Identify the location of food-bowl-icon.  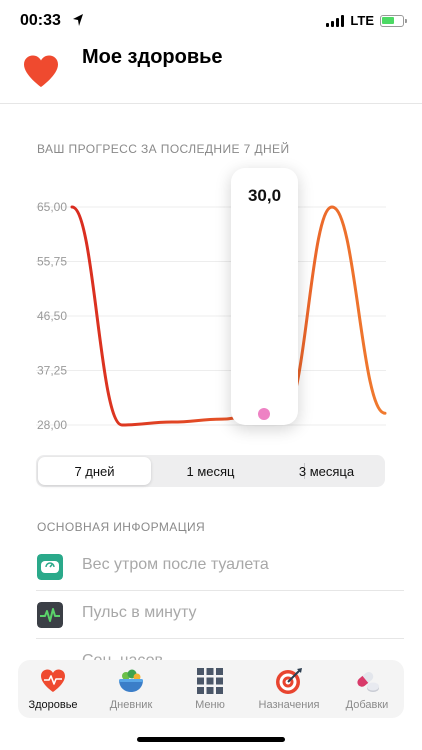
(131, 680).